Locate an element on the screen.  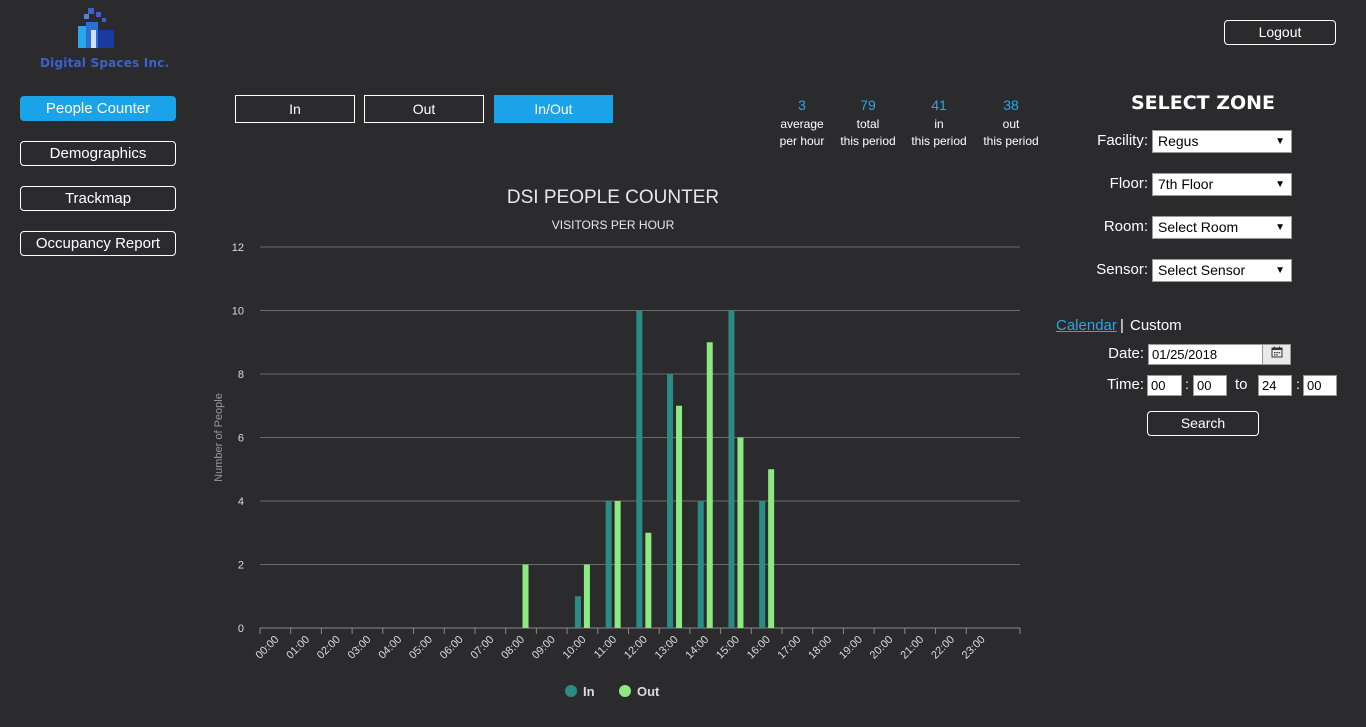
mode-inout-button: In/Out is located at coordinates (553, 109).